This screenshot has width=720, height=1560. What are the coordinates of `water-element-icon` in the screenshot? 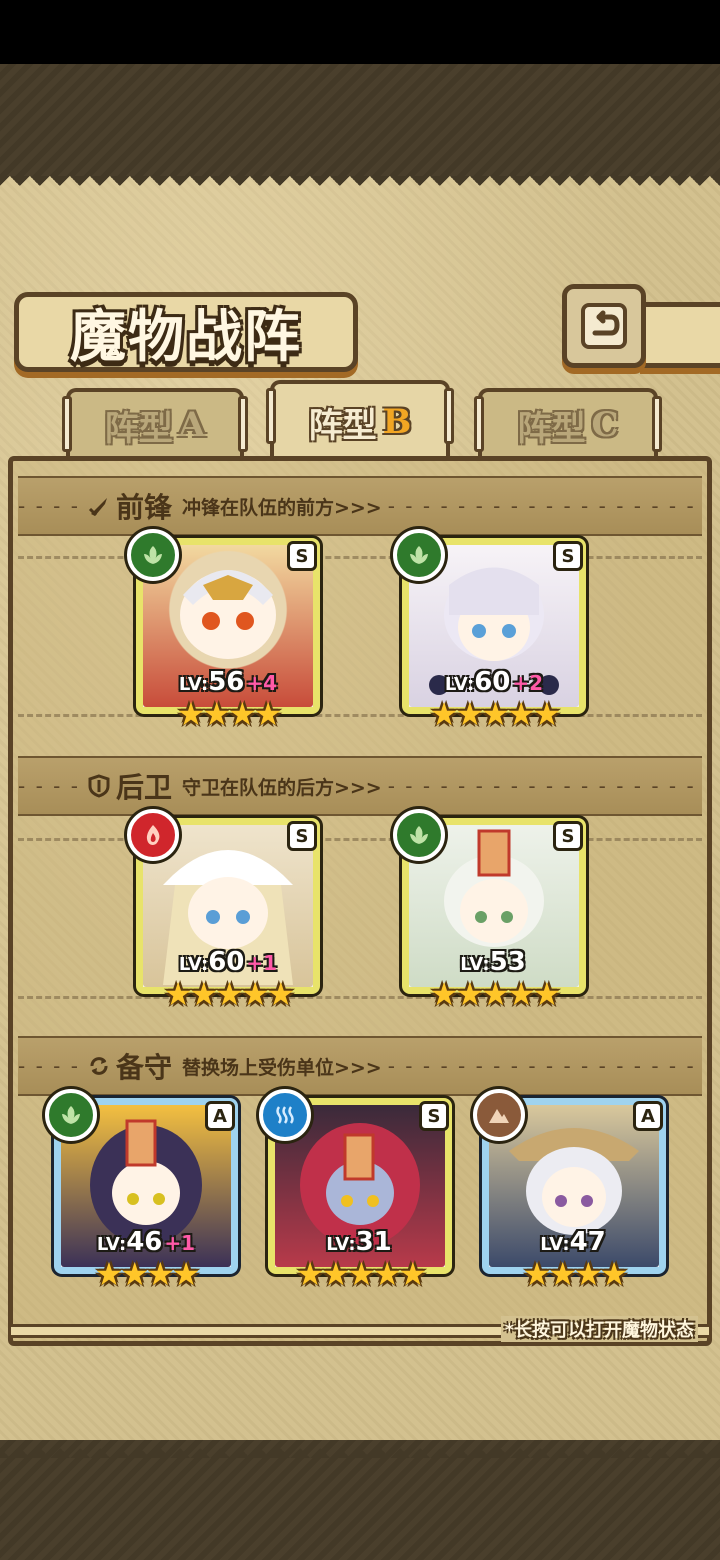 It's located at (285, 1115).